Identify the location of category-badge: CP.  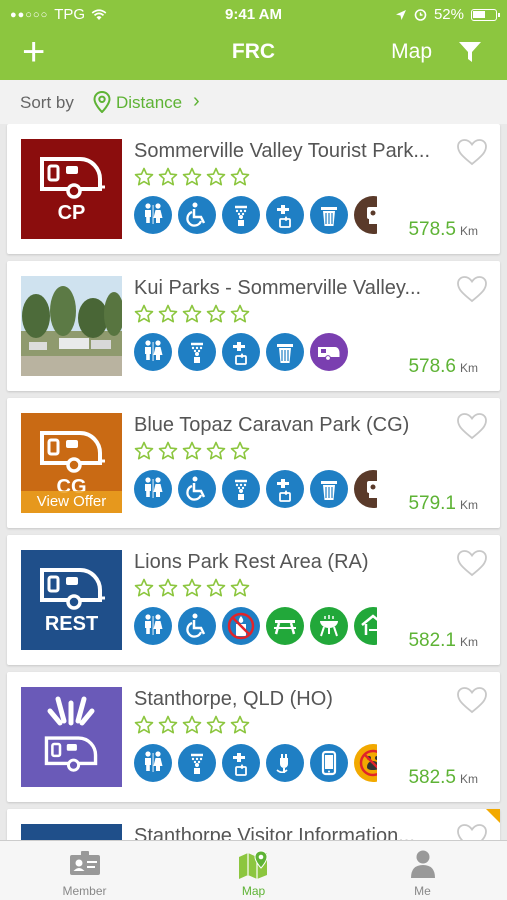
(71, 189).